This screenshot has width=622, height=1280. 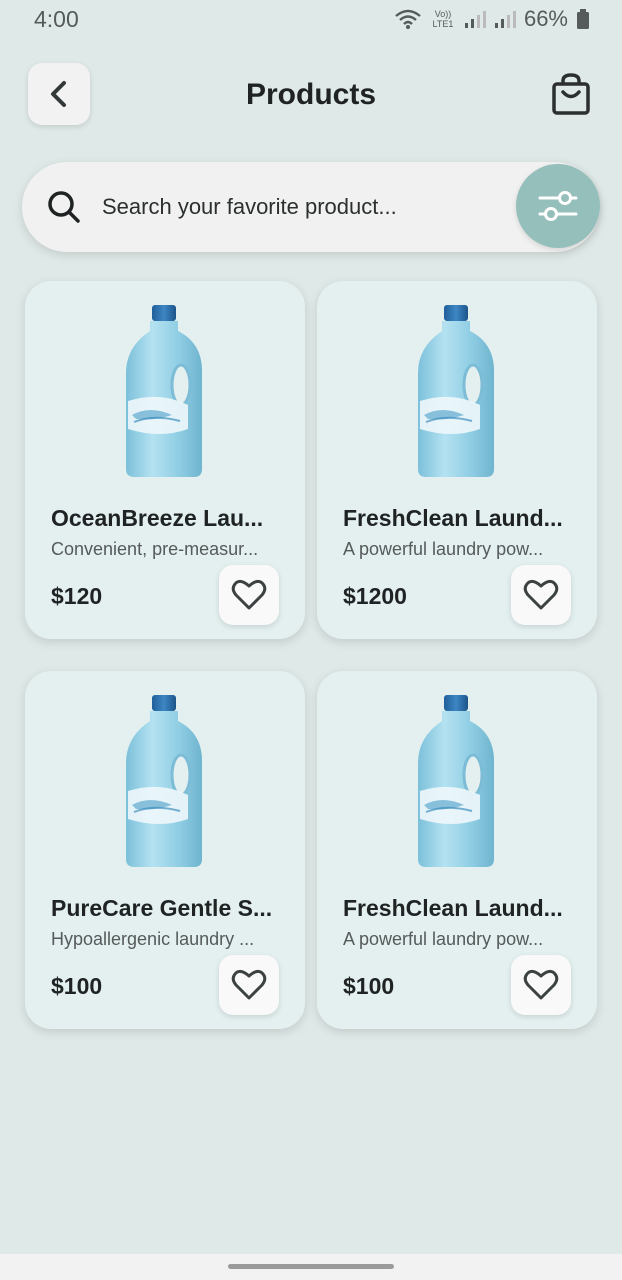 I want to click on search-input, so click(x=307, y=207).